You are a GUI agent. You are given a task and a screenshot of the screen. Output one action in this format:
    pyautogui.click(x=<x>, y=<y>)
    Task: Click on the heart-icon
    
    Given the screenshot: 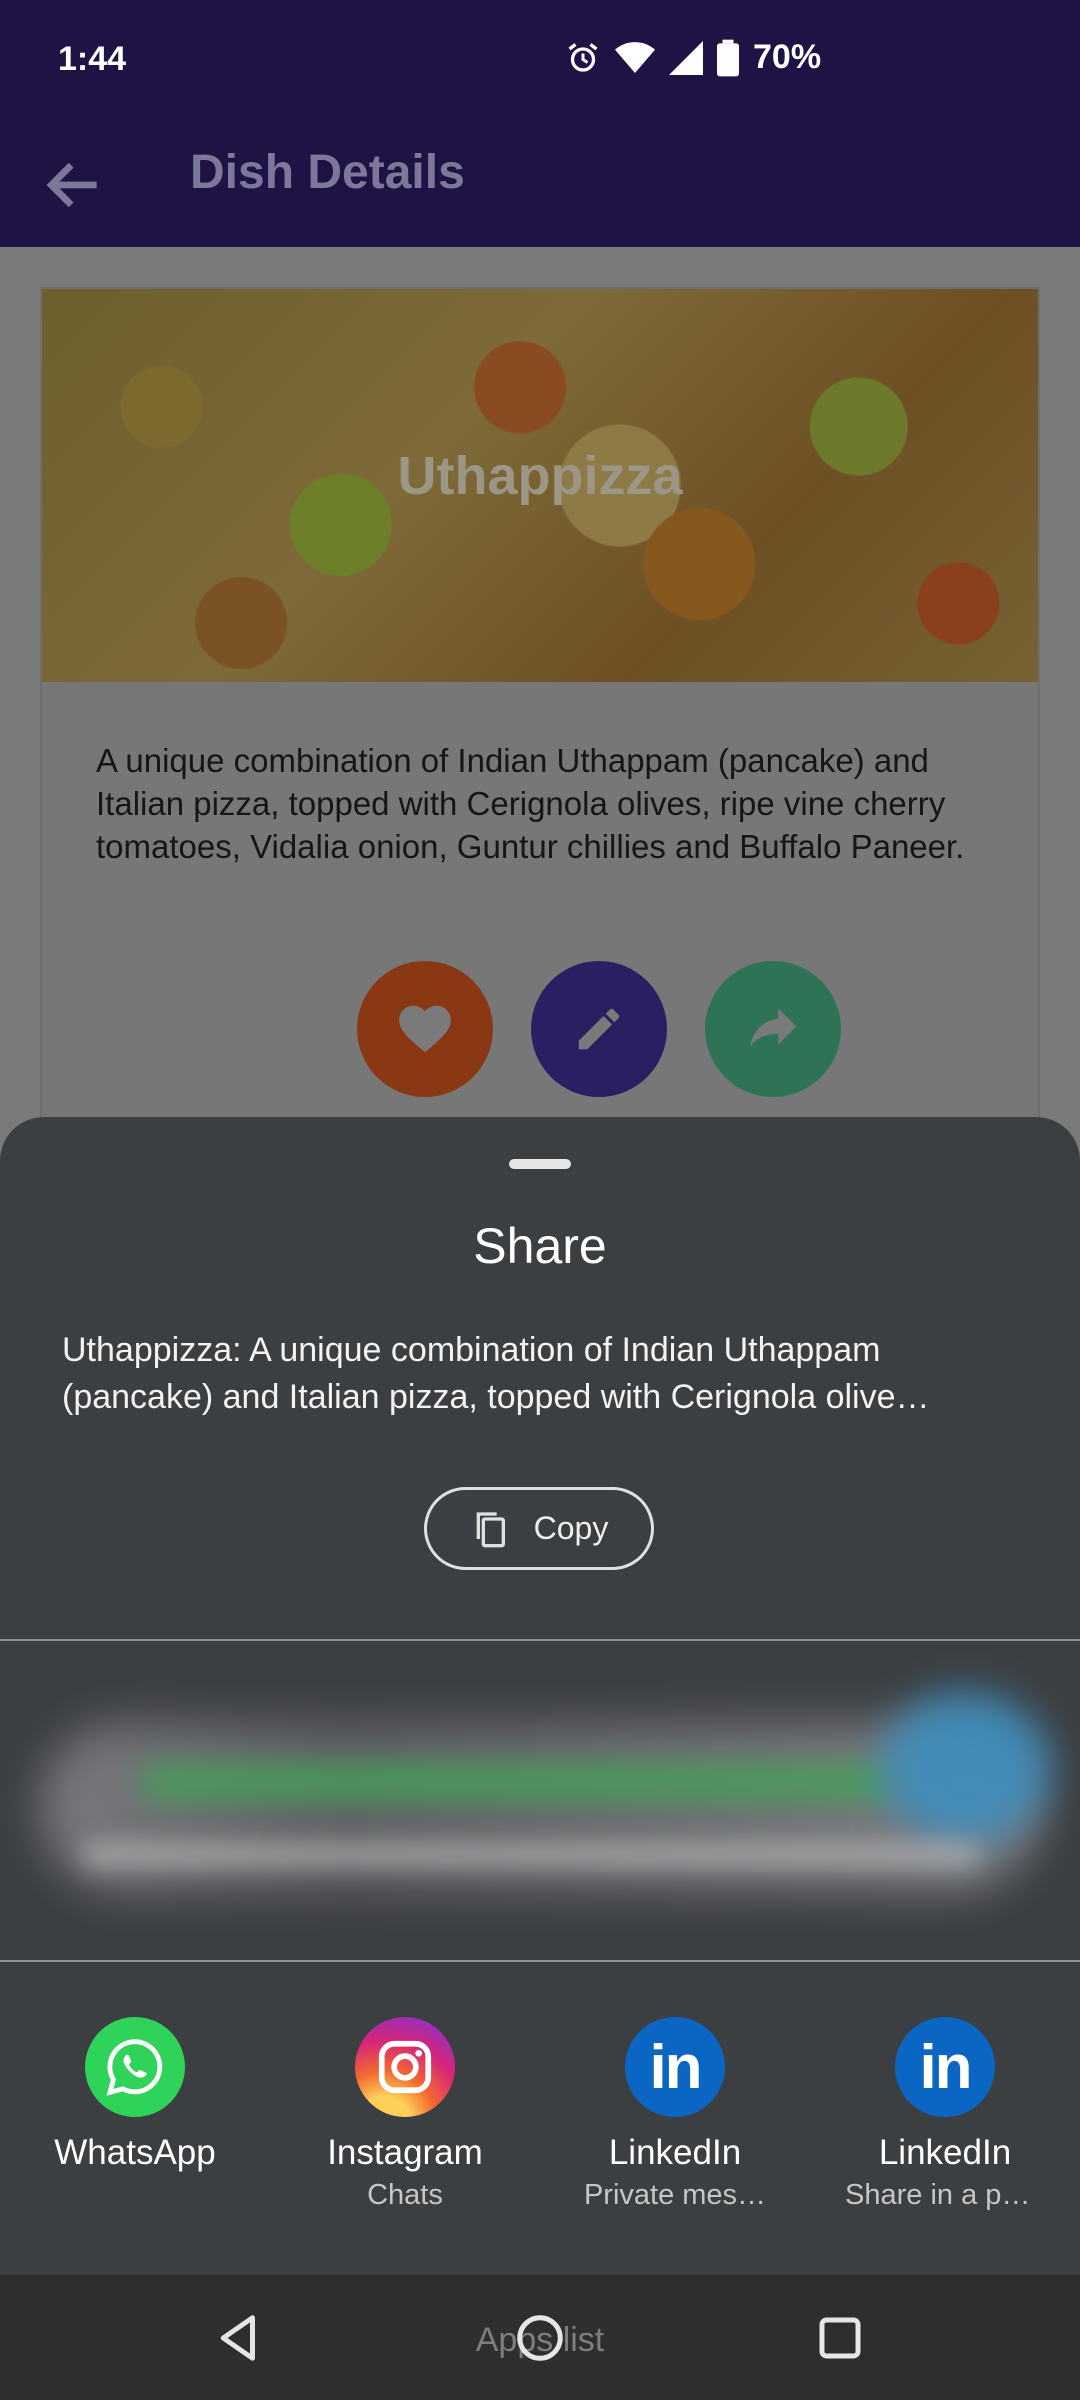 What is the action you would take?
    pyautogui.click(x=425, y=1029)
    